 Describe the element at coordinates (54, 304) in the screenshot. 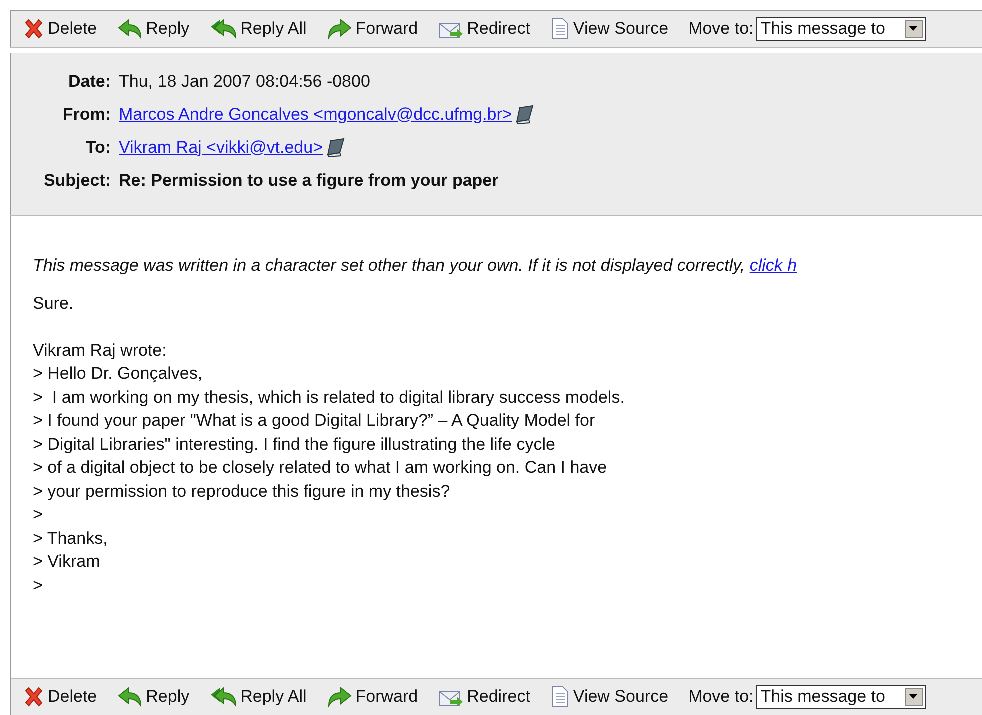

I see `message-line: Sure.` at that location.